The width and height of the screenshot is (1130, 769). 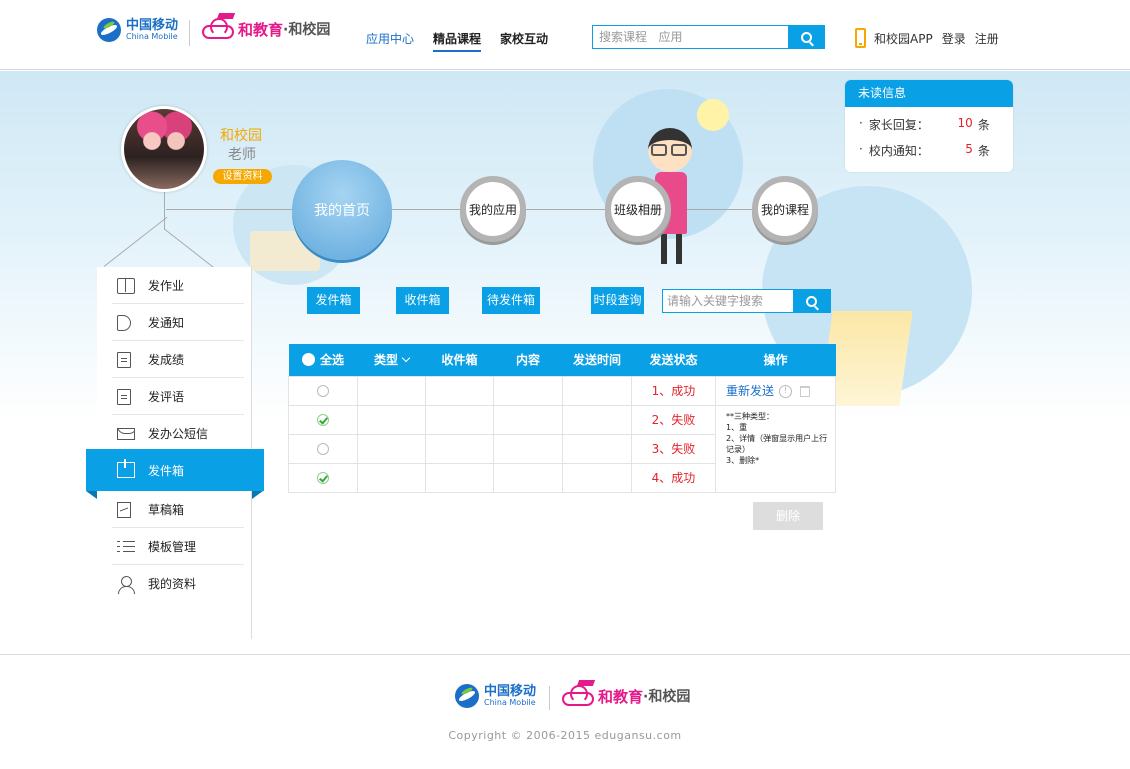 I want to click on app-link: 和校园APP, so click(x=903, y=38).